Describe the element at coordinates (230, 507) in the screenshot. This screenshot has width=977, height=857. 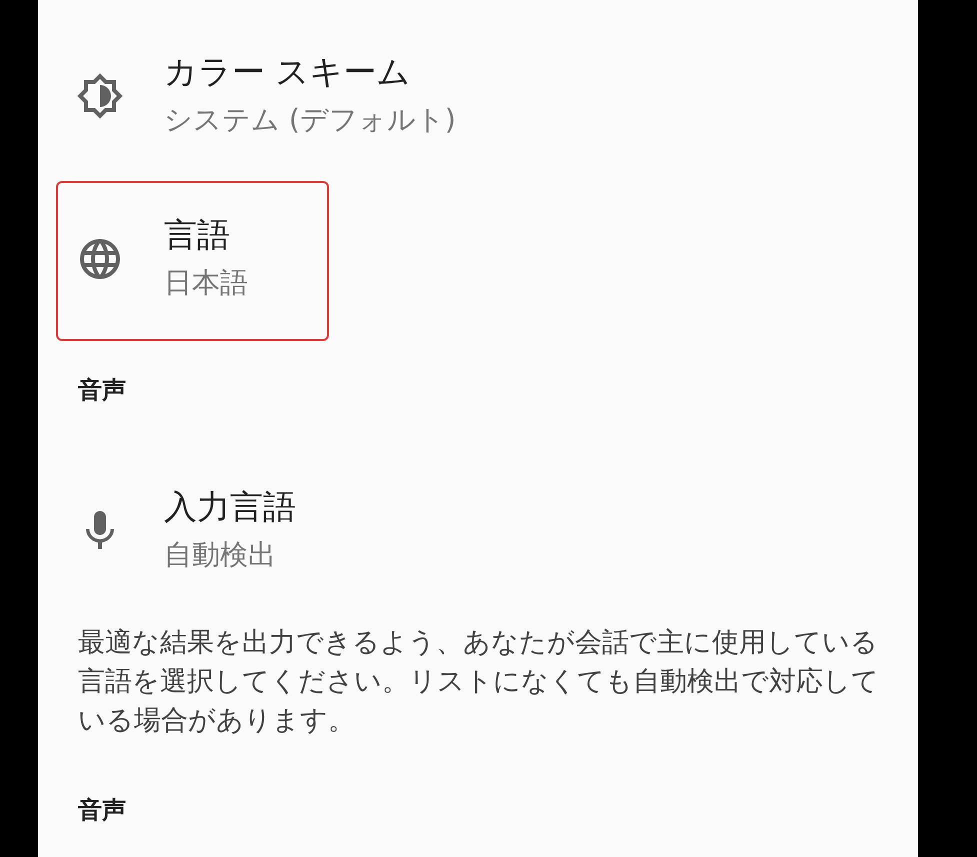
I see `setting-title: 入力言語` at that location.